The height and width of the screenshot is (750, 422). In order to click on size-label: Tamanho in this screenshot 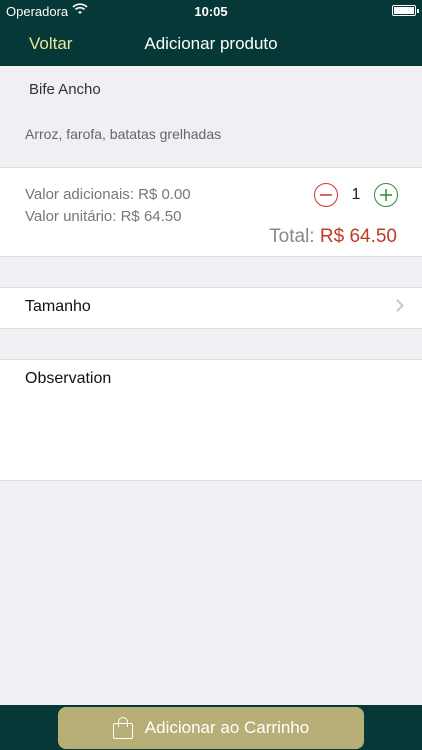, I will do `click(58, 306)`.